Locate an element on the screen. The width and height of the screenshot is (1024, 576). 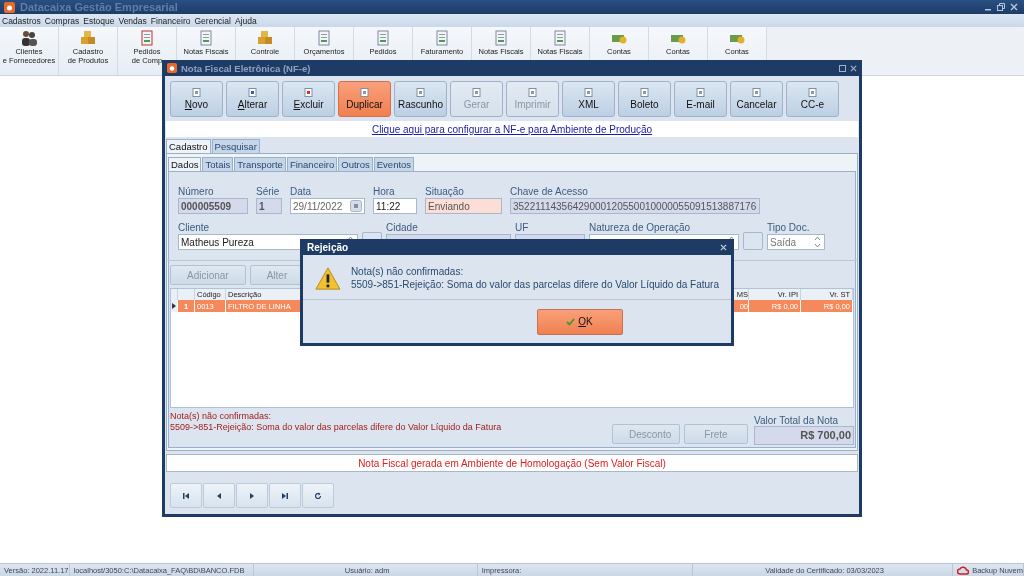
total-label: Valor Total da Nota is located at coordinates (797, 420).